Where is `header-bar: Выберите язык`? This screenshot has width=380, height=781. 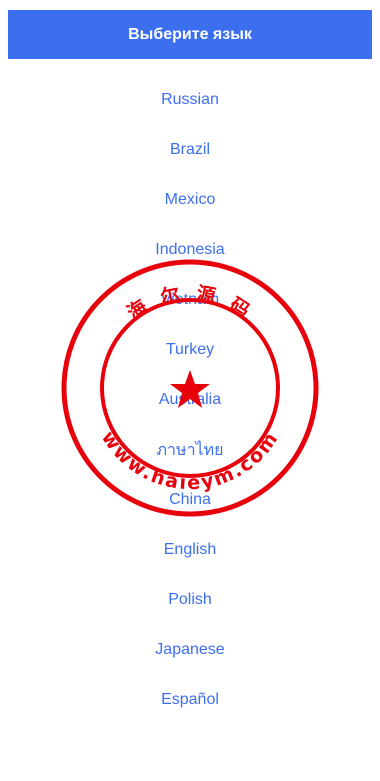
header-bar: Выберите язык is located at coordinates (190, 34).